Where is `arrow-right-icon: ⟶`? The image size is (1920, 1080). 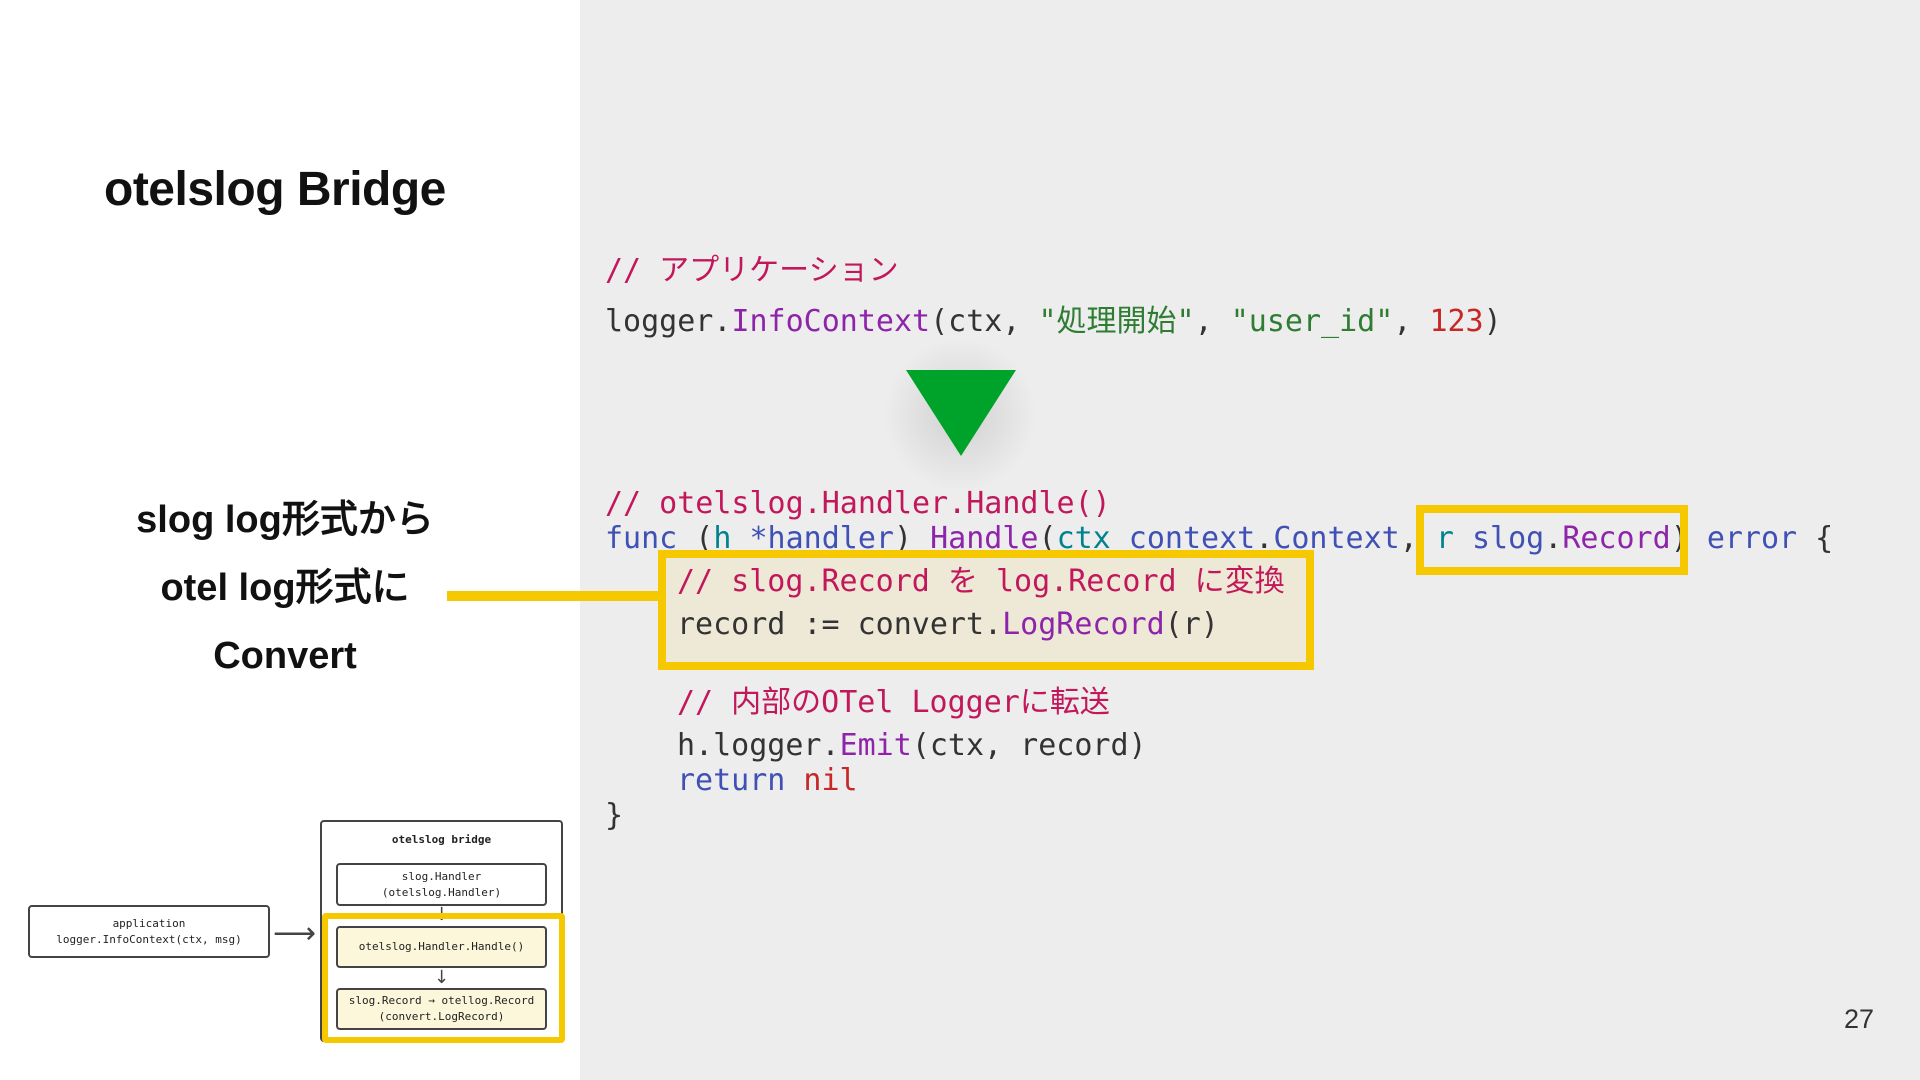 arrow-right-icon: ⟶ is located at coordinates (295, 933).